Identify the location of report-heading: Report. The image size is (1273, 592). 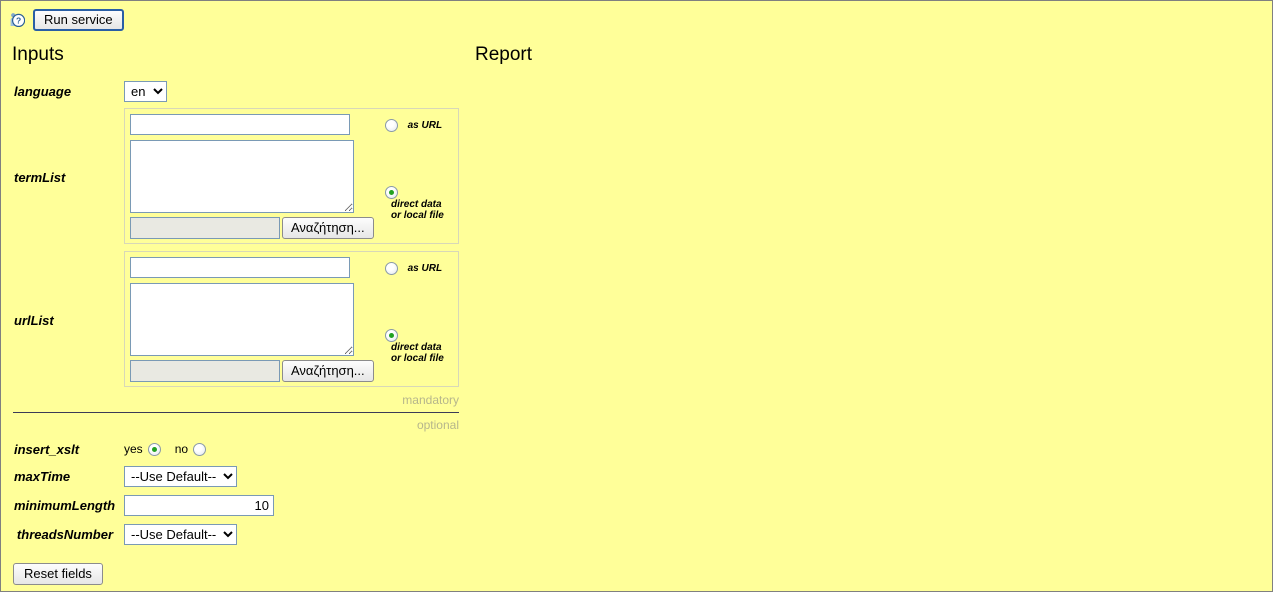
(504, 54).